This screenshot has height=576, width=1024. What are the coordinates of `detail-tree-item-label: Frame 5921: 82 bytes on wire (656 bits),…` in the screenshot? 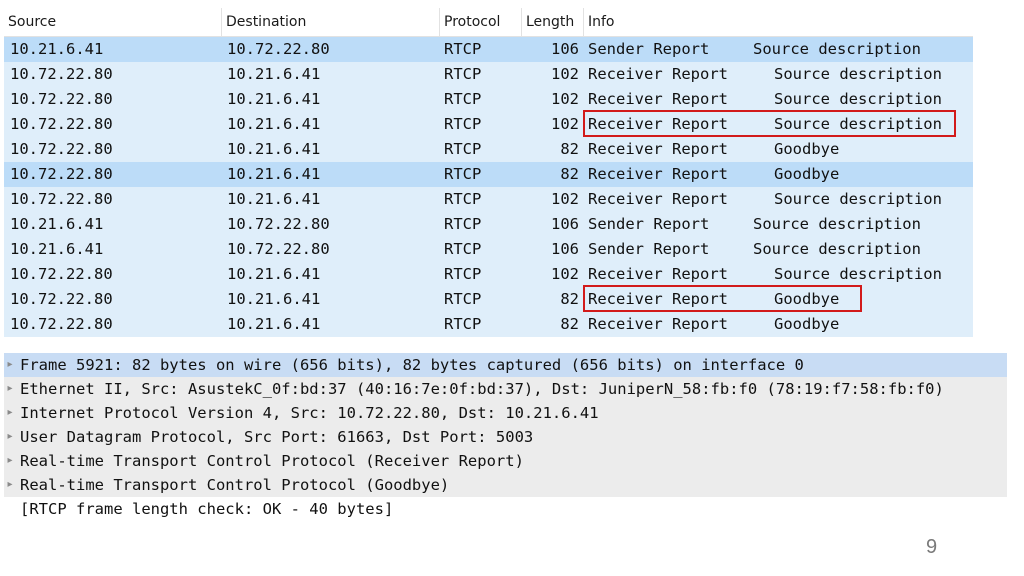 It's located at (412, 365).